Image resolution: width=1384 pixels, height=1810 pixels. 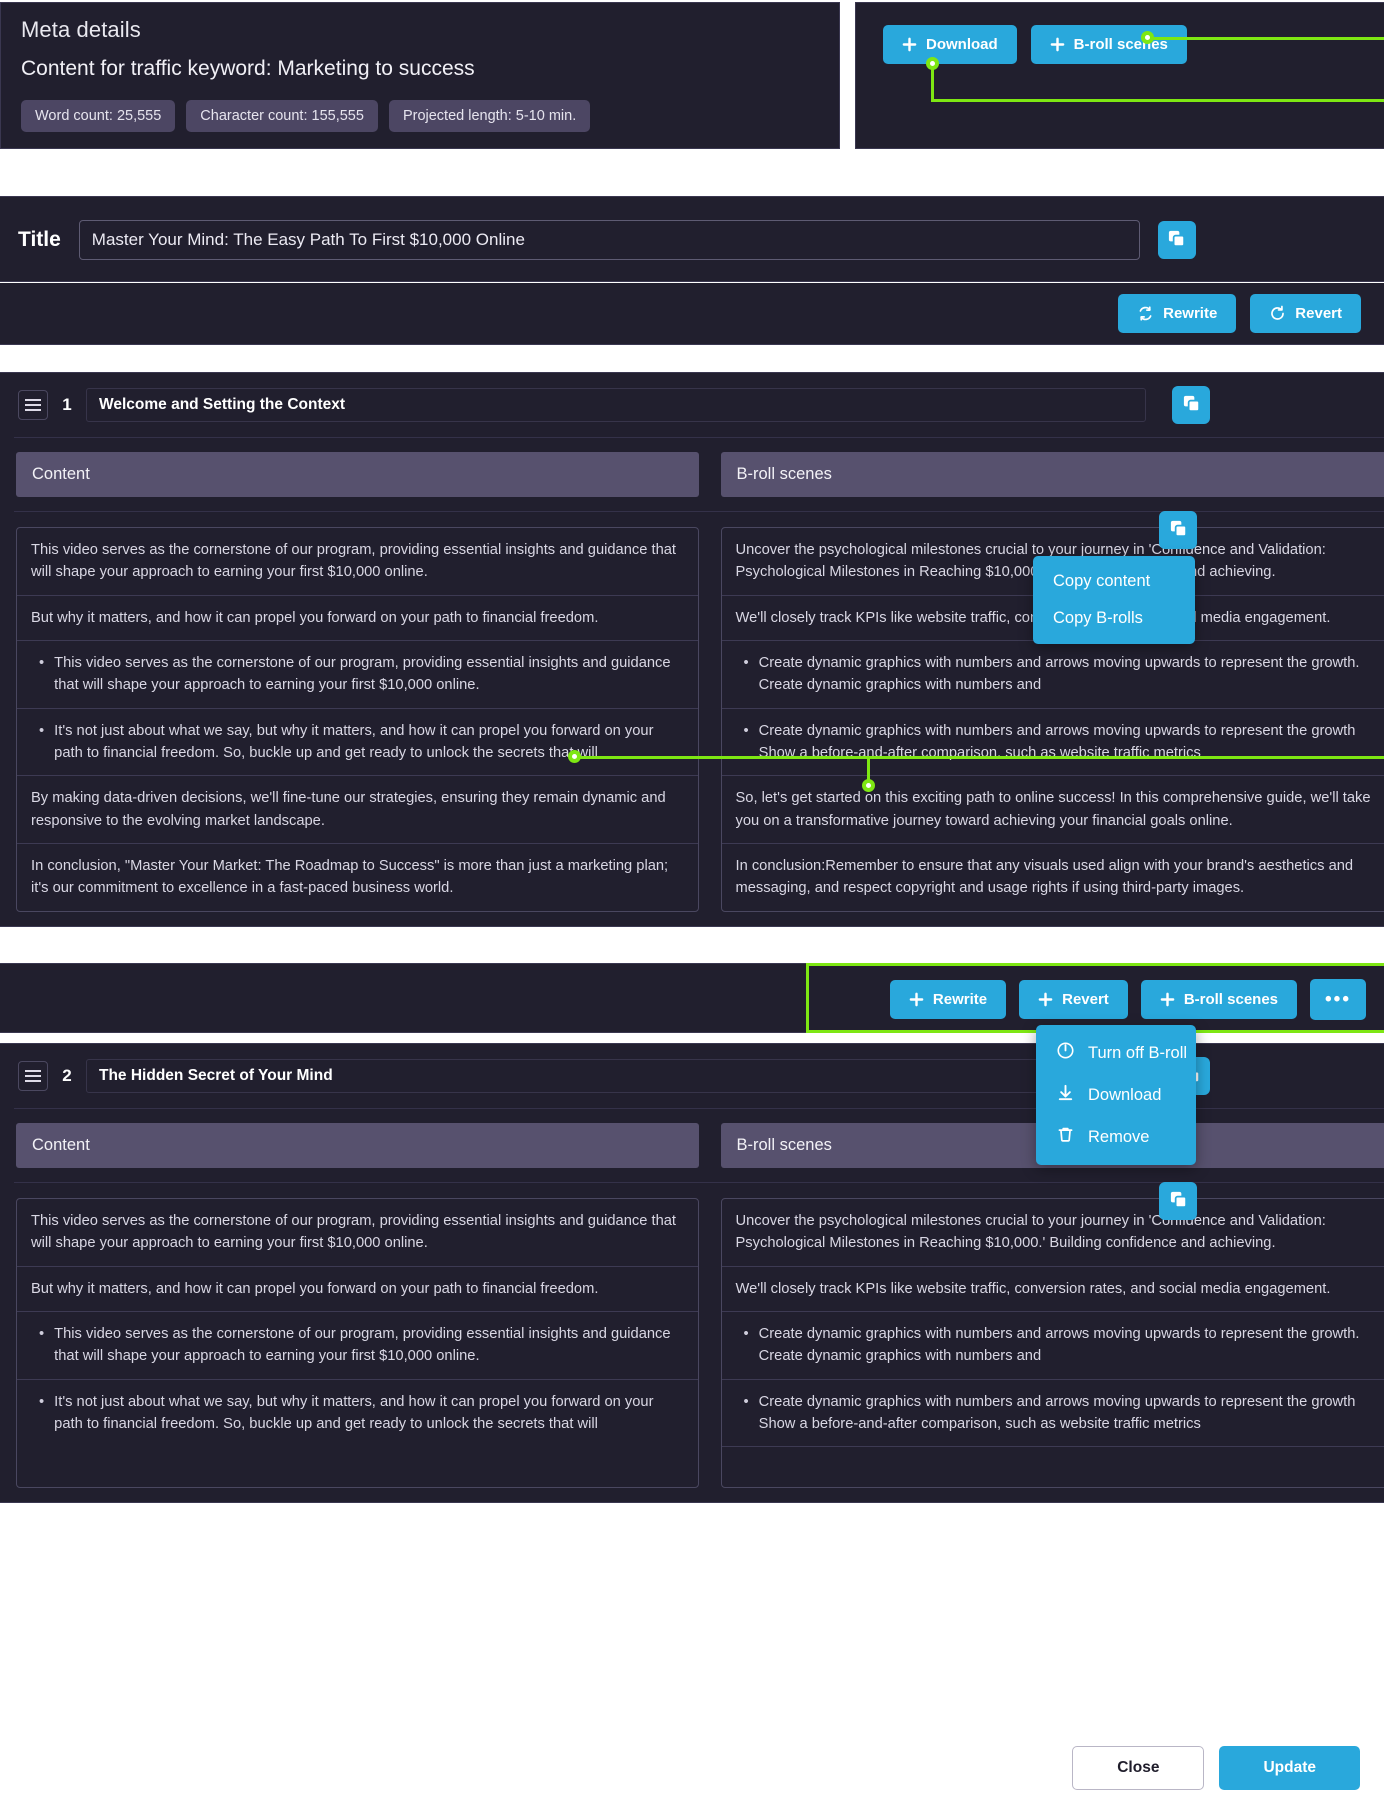 What do you see at coordinates (1138, 1767) in the screenshot?
I see `close-button: Close` at bounding box center [1138, 1767].